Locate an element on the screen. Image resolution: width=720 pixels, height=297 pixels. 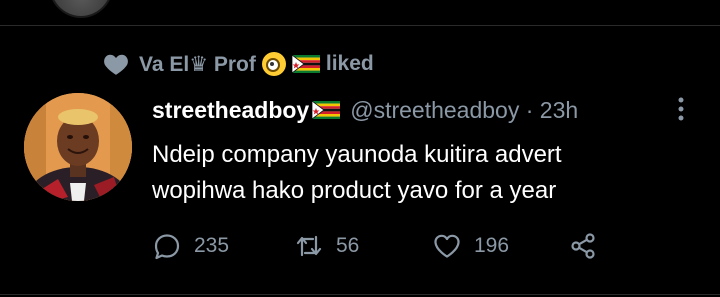
face-with-monocle-icon is located at coordinates (273, 64).